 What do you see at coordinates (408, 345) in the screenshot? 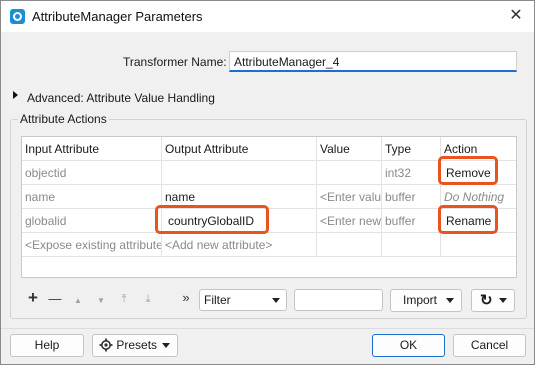
I see `ok-button: OK` at bounding box center [408, 345].